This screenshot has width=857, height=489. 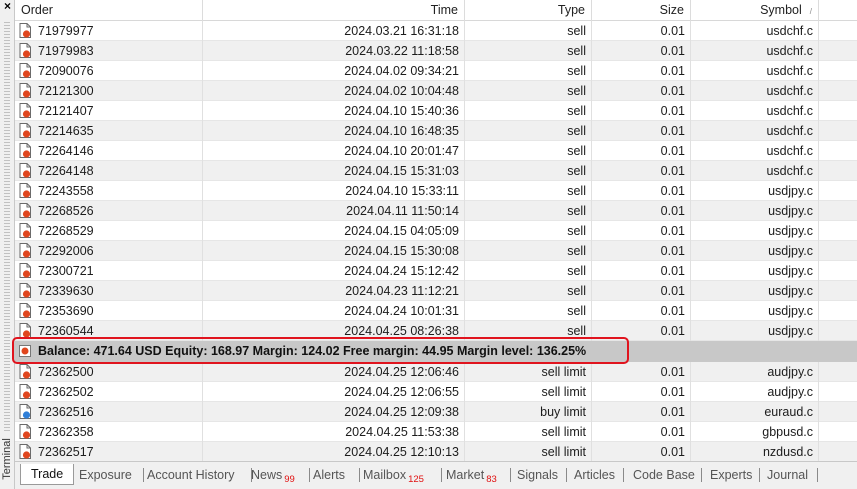 I want to click on tab-count-badge: 99, so click(x=289, y=479).